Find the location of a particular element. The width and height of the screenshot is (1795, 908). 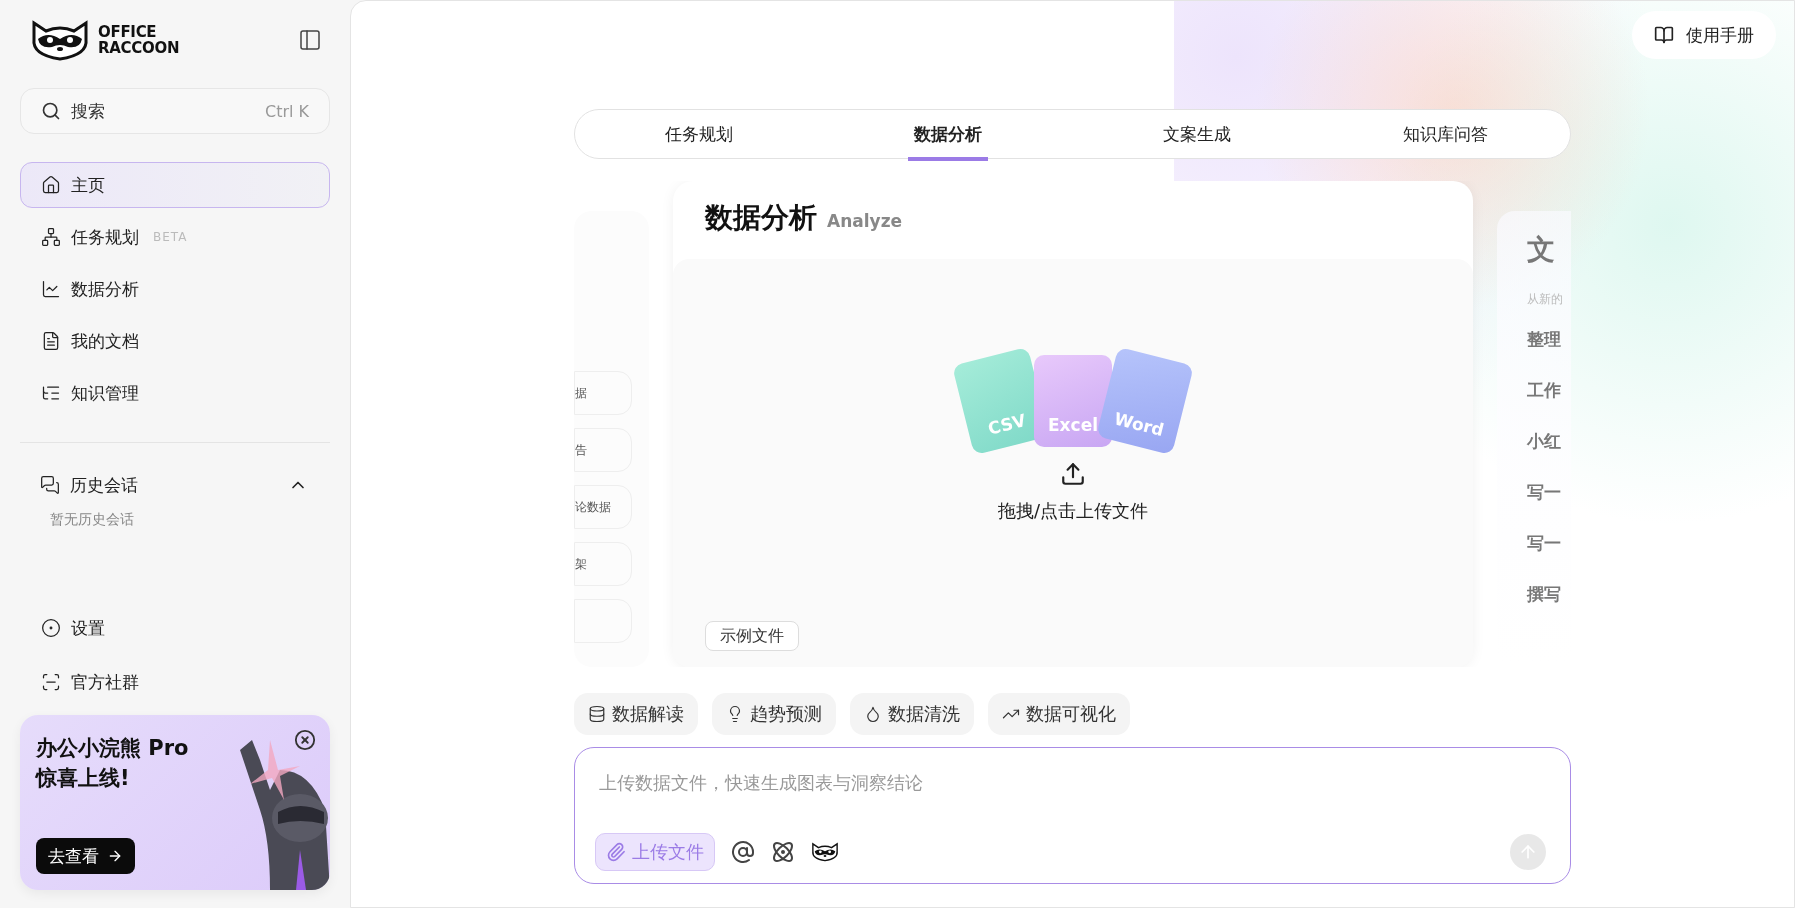

suggestion-chip: 数据可视化 is located at coordinates (1059, 714).